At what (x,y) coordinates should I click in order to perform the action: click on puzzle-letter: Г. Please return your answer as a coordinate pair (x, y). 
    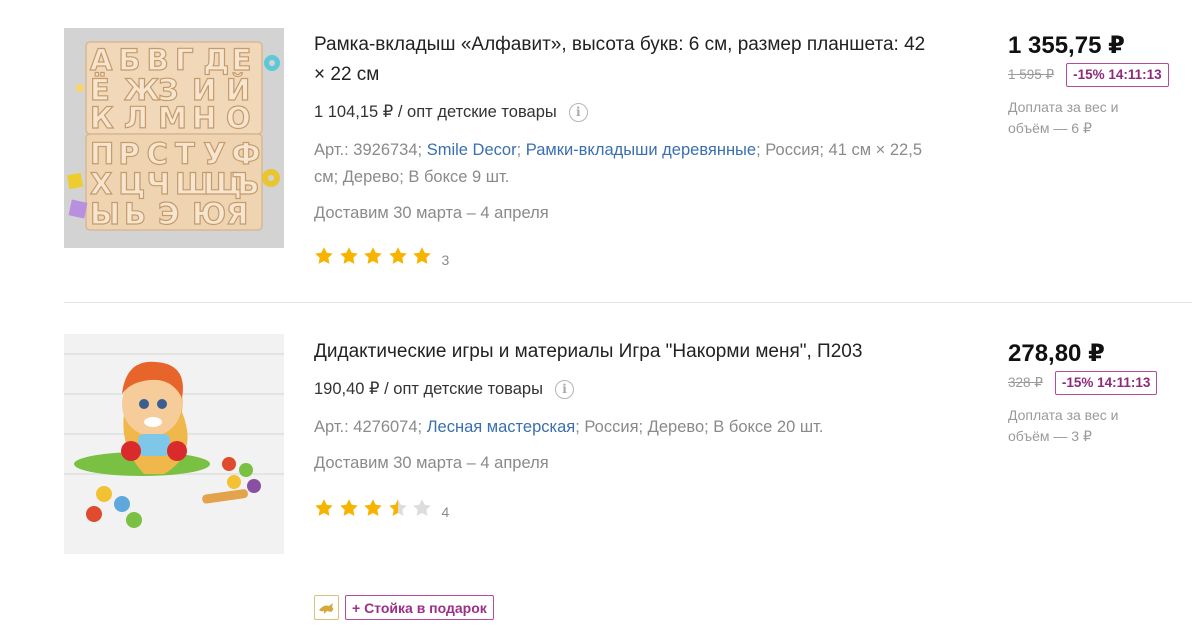
    Looking at the image, I should click on (184, 60).